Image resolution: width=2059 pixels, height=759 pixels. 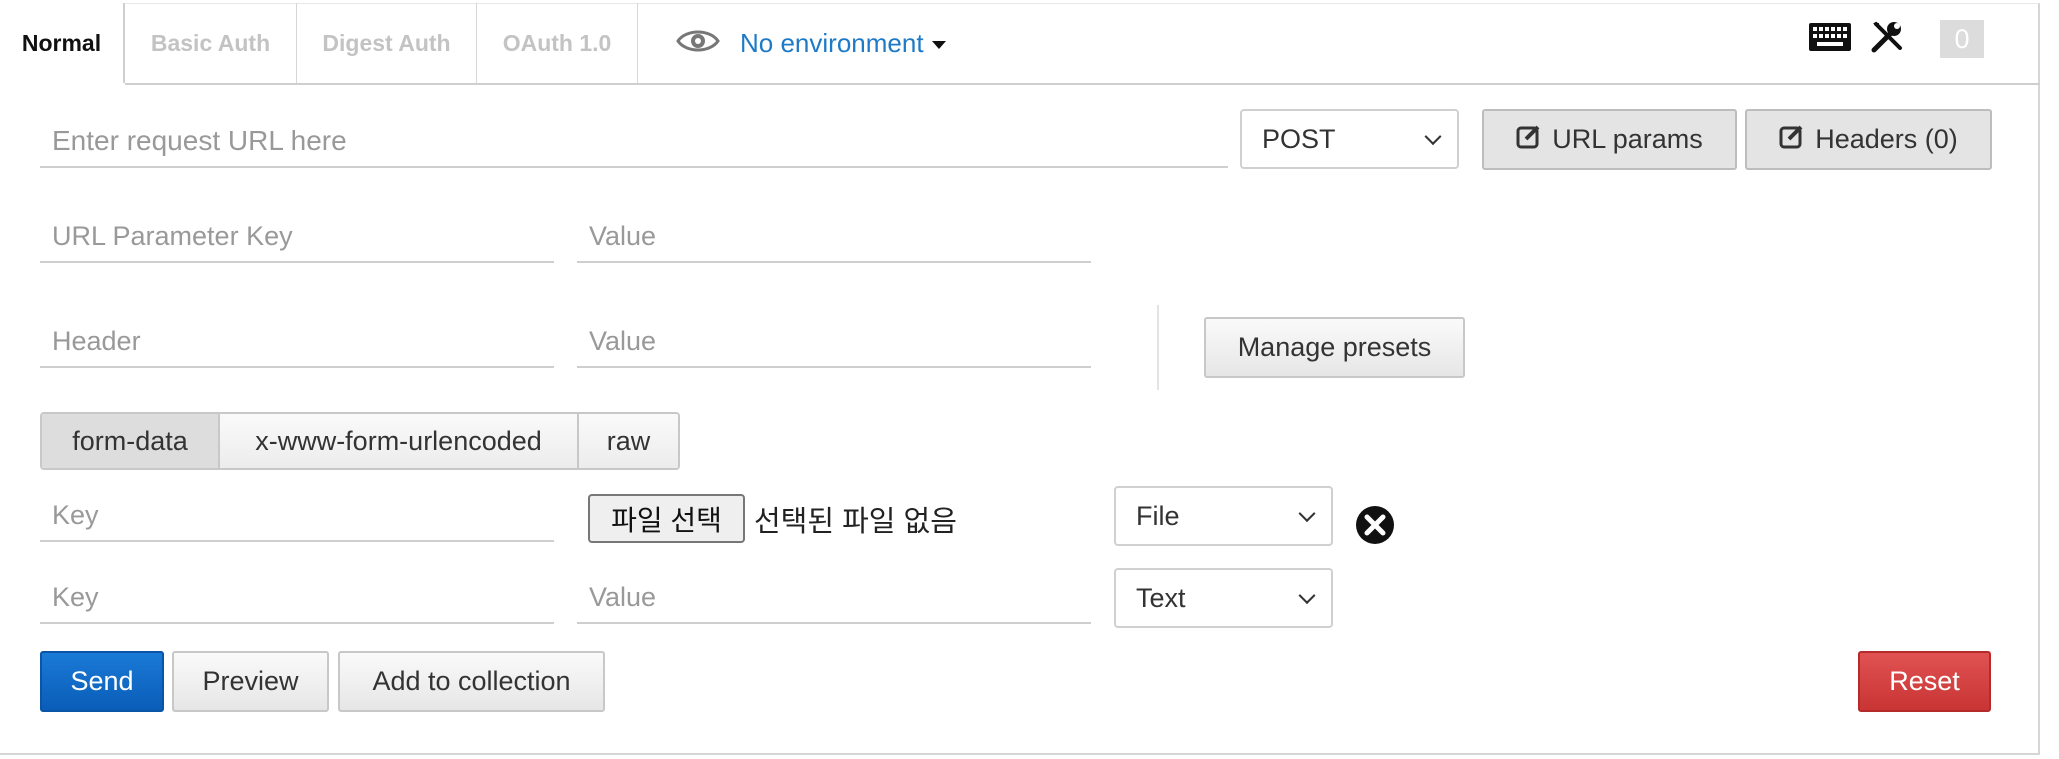 What do you see at coordinates (131, 441) in the screenshot?
I see `body-mode-form-data: form-data` at bounding box center [131, 441].